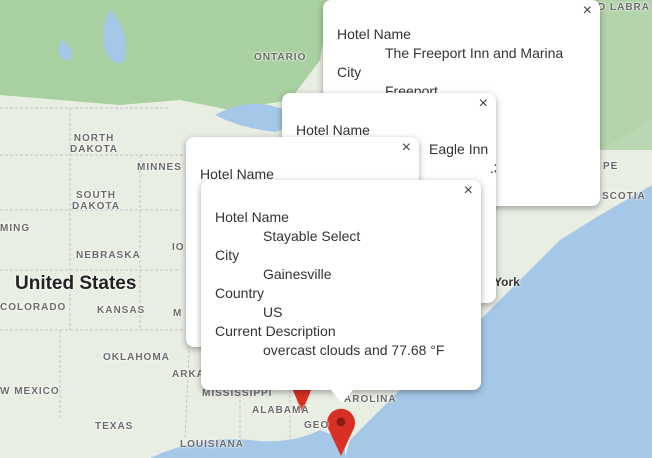  Describe the element at coordinates (297, 274) in the screenshot. I see `field-value: Gainesville` at that location.